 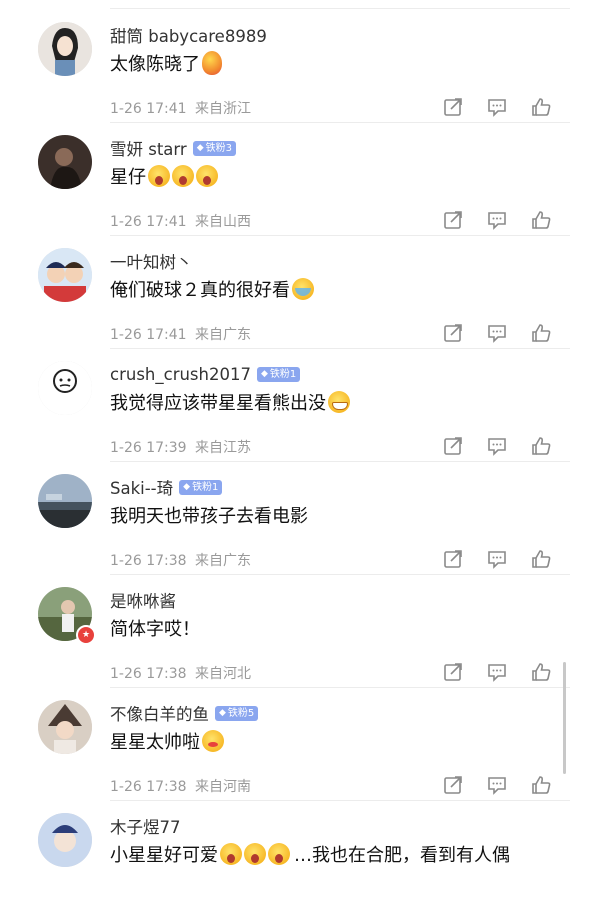 I want to click on comment-item: 雪妍 starr ◆ 铁粉3 星仔 1-26 17:41 来自山西, so click(x=300, y=179).